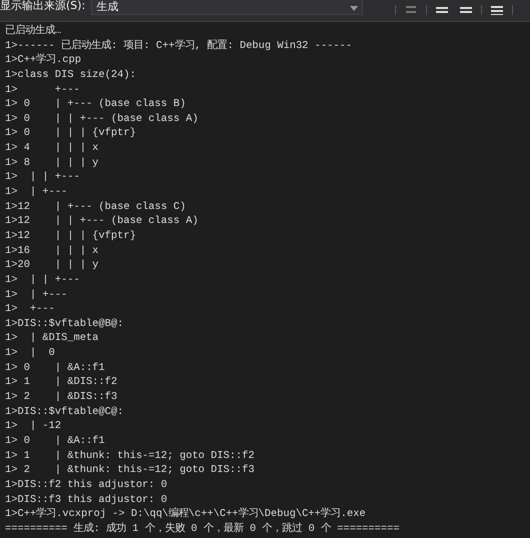 This screenshot has width=530, height=538. What do you see at coordinates (64, 412) in the screenshot?
I see `output-line: 1>DIS::$vftable@C@:` at bounding box center [64, 412].